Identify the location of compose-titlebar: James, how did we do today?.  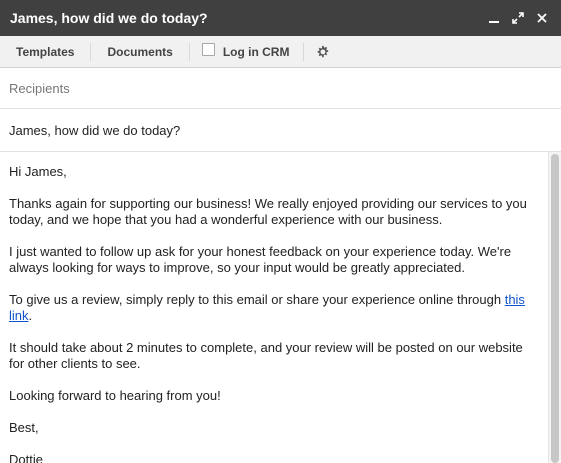
(280, 18).